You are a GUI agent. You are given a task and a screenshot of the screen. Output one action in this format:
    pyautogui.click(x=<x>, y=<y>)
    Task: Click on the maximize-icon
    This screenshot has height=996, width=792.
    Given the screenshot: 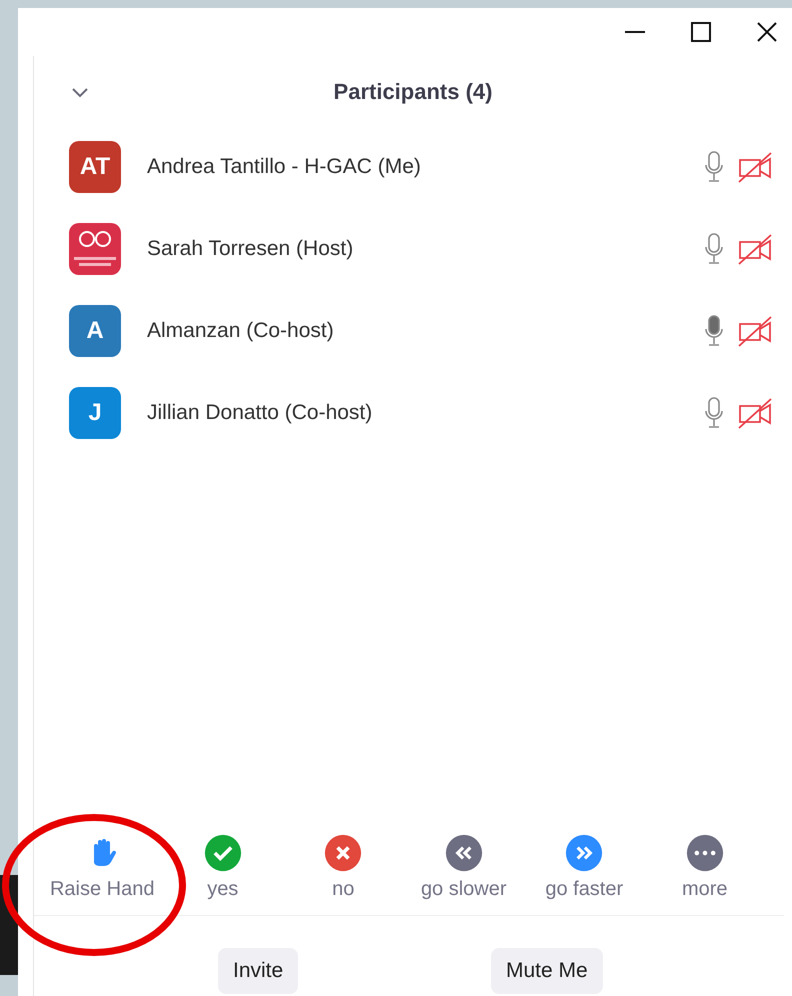 What is the action you would take?
    pyautogui.click(x=701, y=32)
    